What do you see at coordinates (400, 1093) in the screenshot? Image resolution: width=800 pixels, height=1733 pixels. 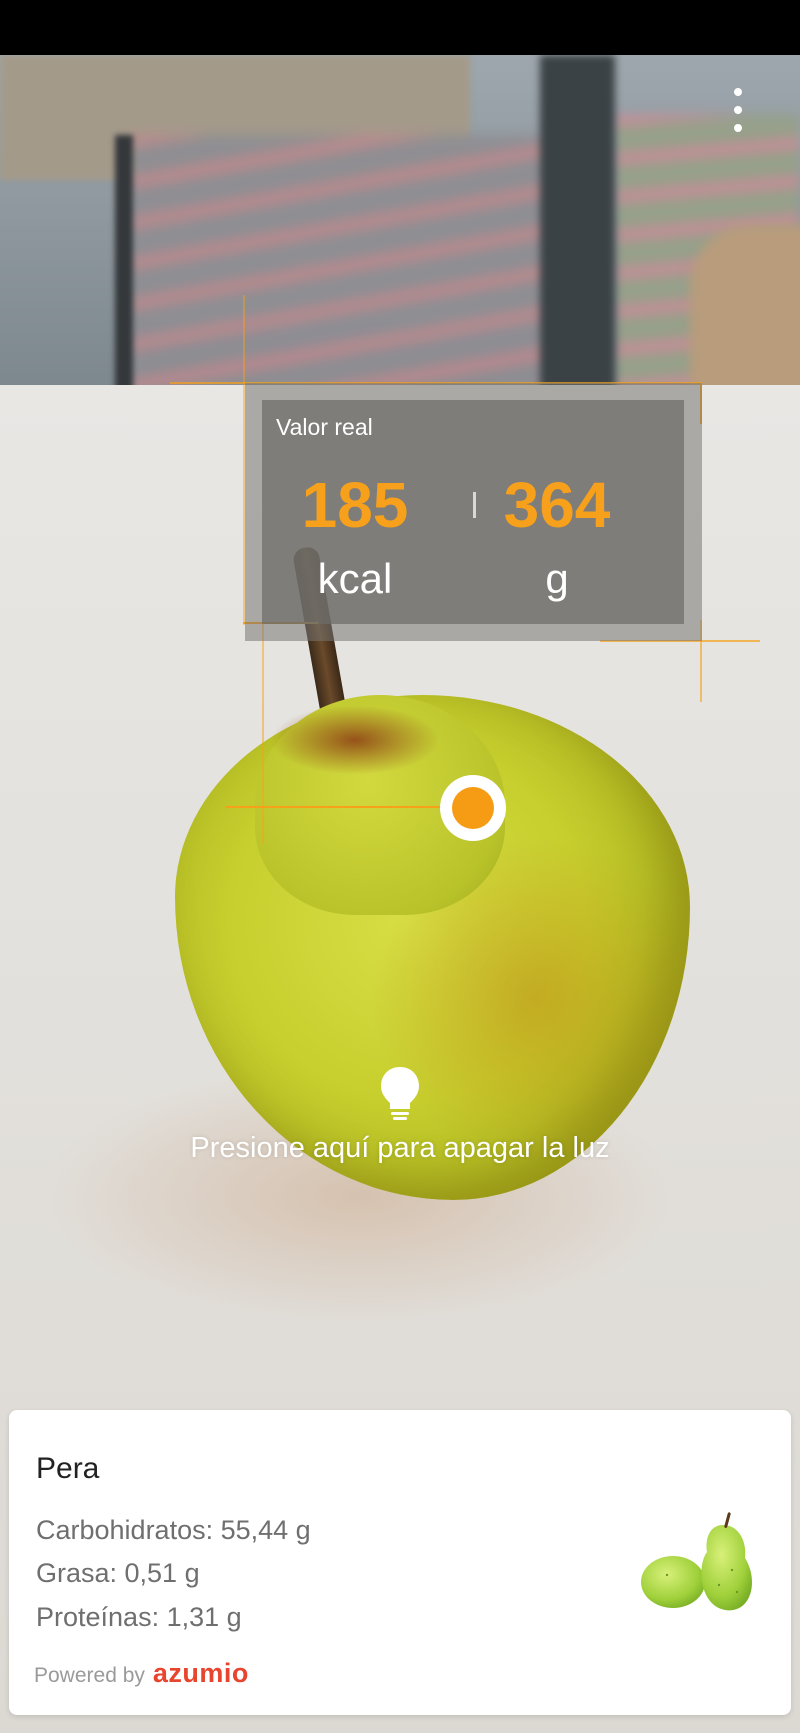 I see `lightbulb-icon` at bounding box center [400, 1093].